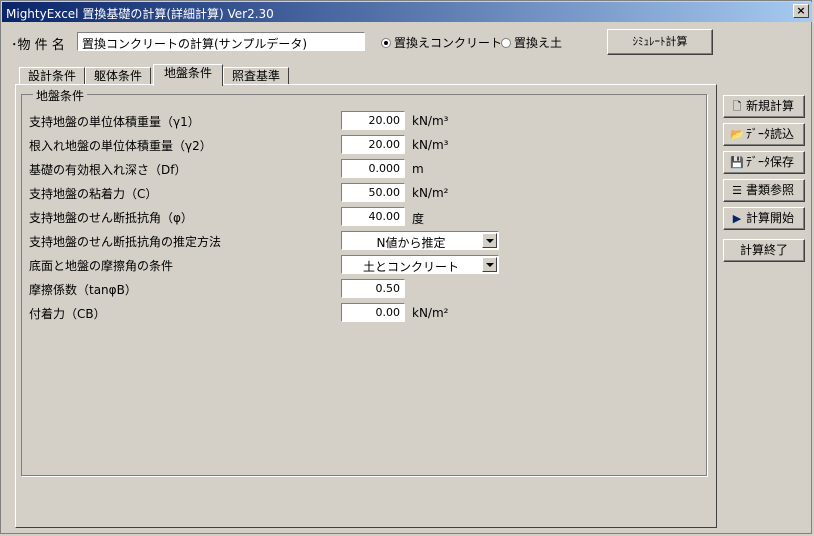  What do you see at coordinates (764, 162) in the screenshot?
I see `save-data-button: 💾 ﾃﾞｰﾀ保存` at bounding box center [764, 162].